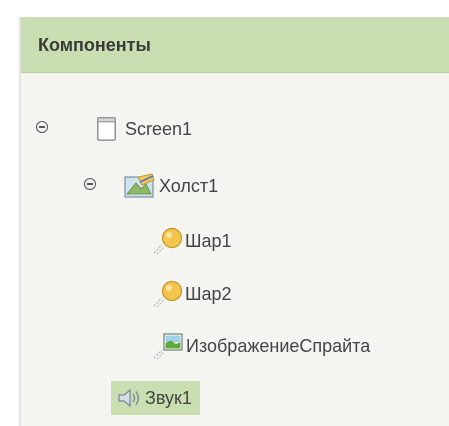 Image resolution: width=449 pixels, height=426 pixels. Describe the element at coordinates (168, 346) in the screenshot. I see `image-sprite-icon` at that location.